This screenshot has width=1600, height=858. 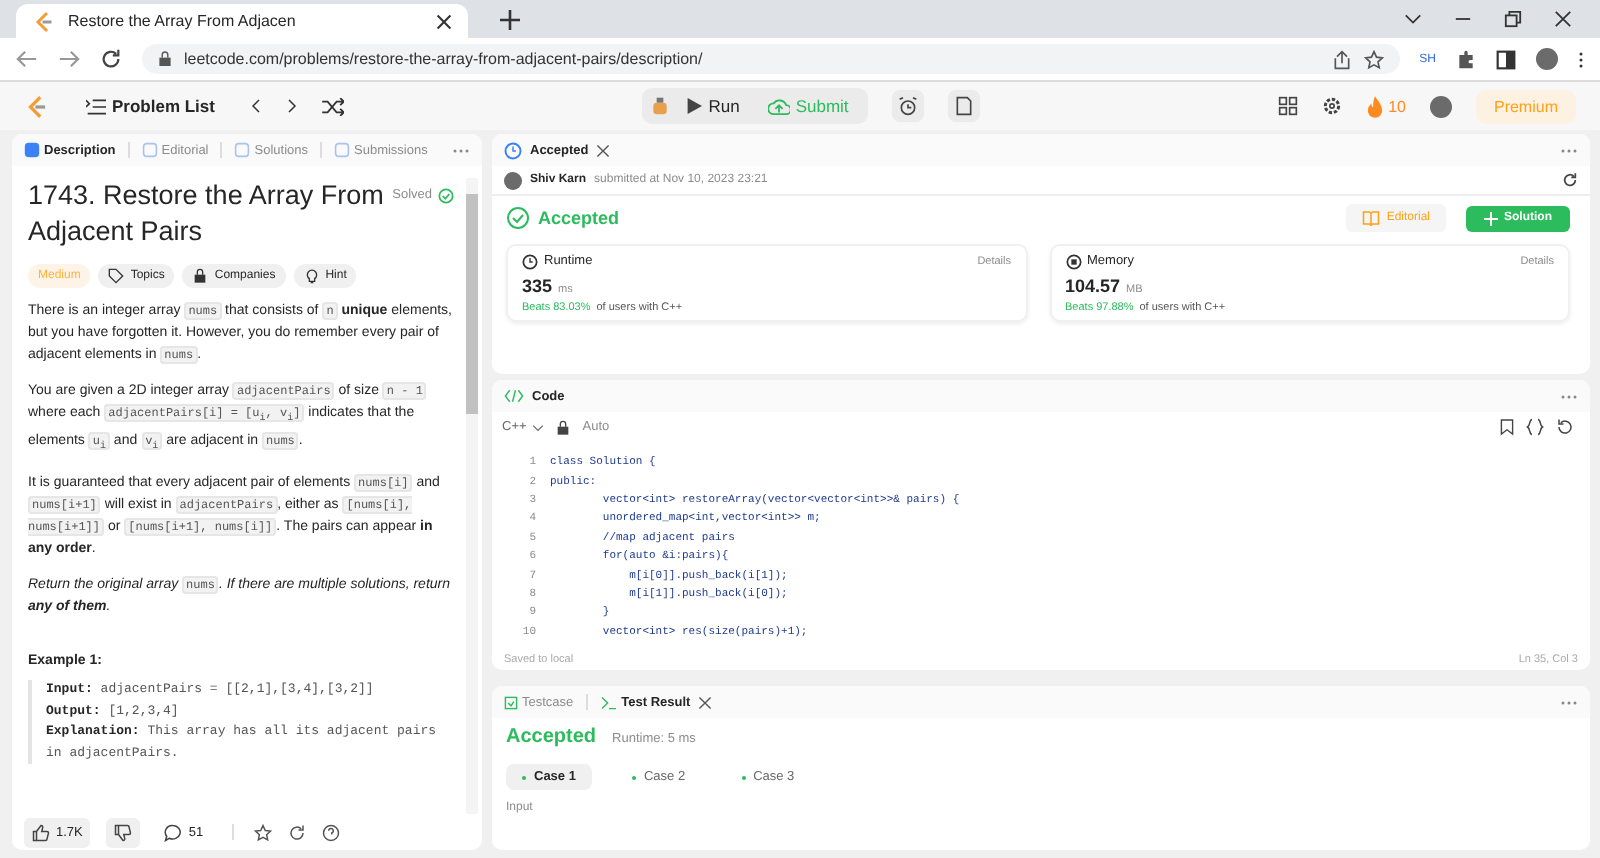 I want to click on problem-title: 1743. Restore the Array From Adjacent Pairs, so click(x=207, y=214).